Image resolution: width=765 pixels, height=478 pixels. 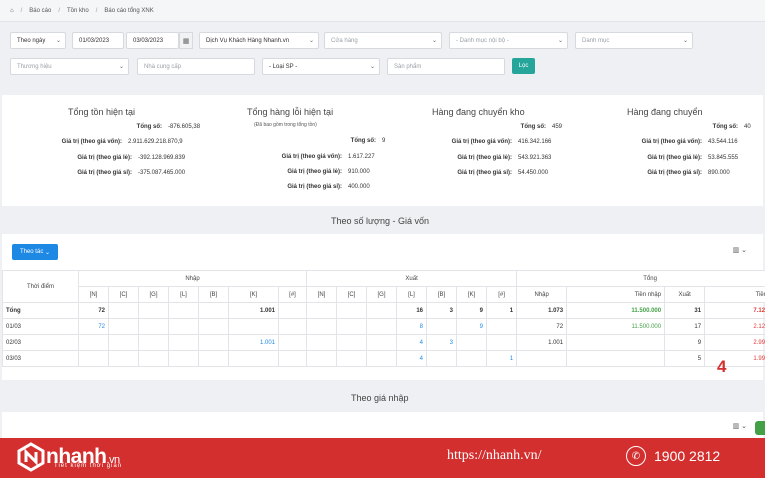 I want to click on table-row: 02/03 1.001 43 1.001 92.996.668, so click(x=383, y=342).